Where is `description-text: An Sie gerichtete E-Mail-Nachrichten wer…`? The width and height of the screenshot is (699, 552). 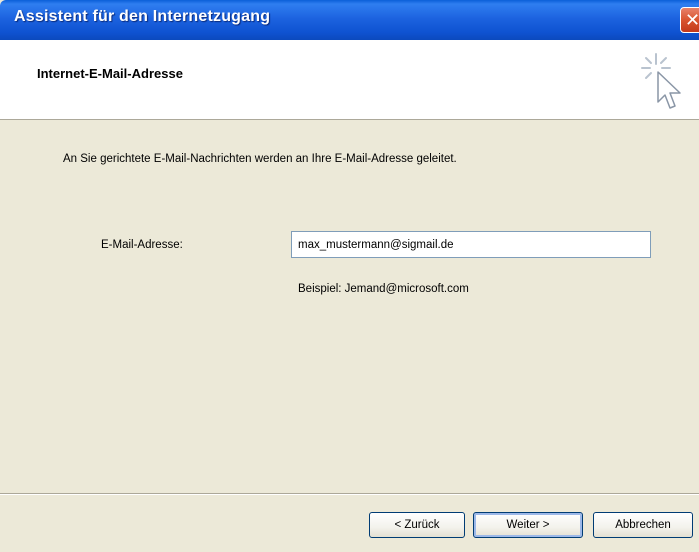
description-text: An Sie gerichtete E-Mail-Nachrichten wer… is located at coordinates (260, 159).